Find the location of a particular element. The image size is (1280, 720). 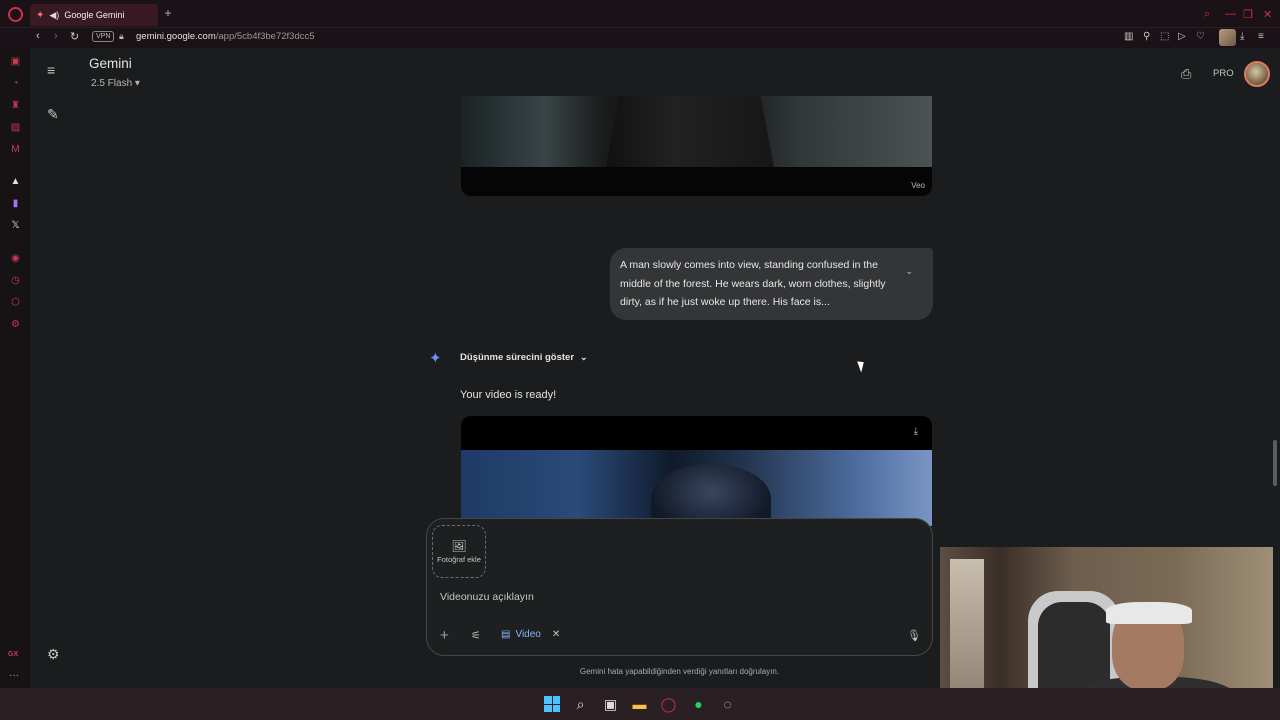

plus-icon: + is located at coordinates (444, 635).